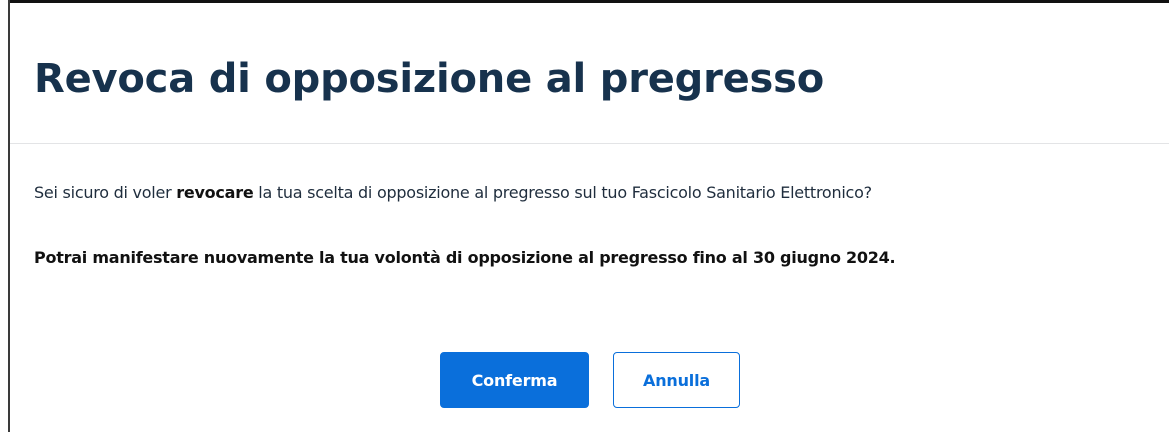  What do you see at coordinates (676, 380) in the screenshot?
I see `cancel-button: Annulla` at bounding box center [676, 380].